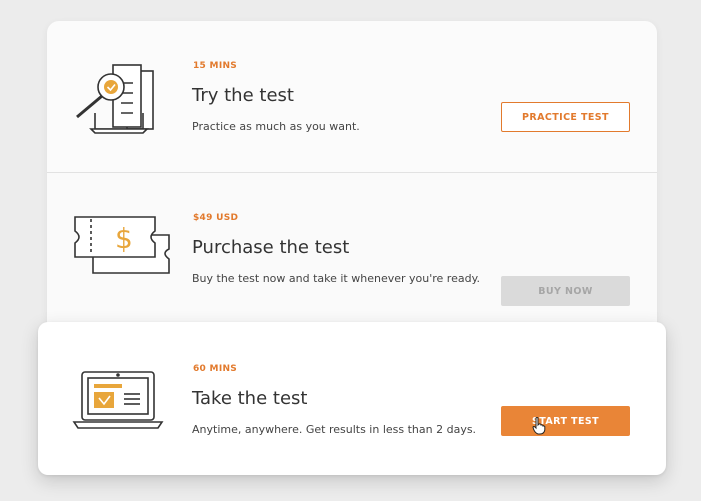  What do you see at coordinates (565, 291) in the screenshot?
I see `buy-now-button: BUY NOW` at bounding box center [565, 291].